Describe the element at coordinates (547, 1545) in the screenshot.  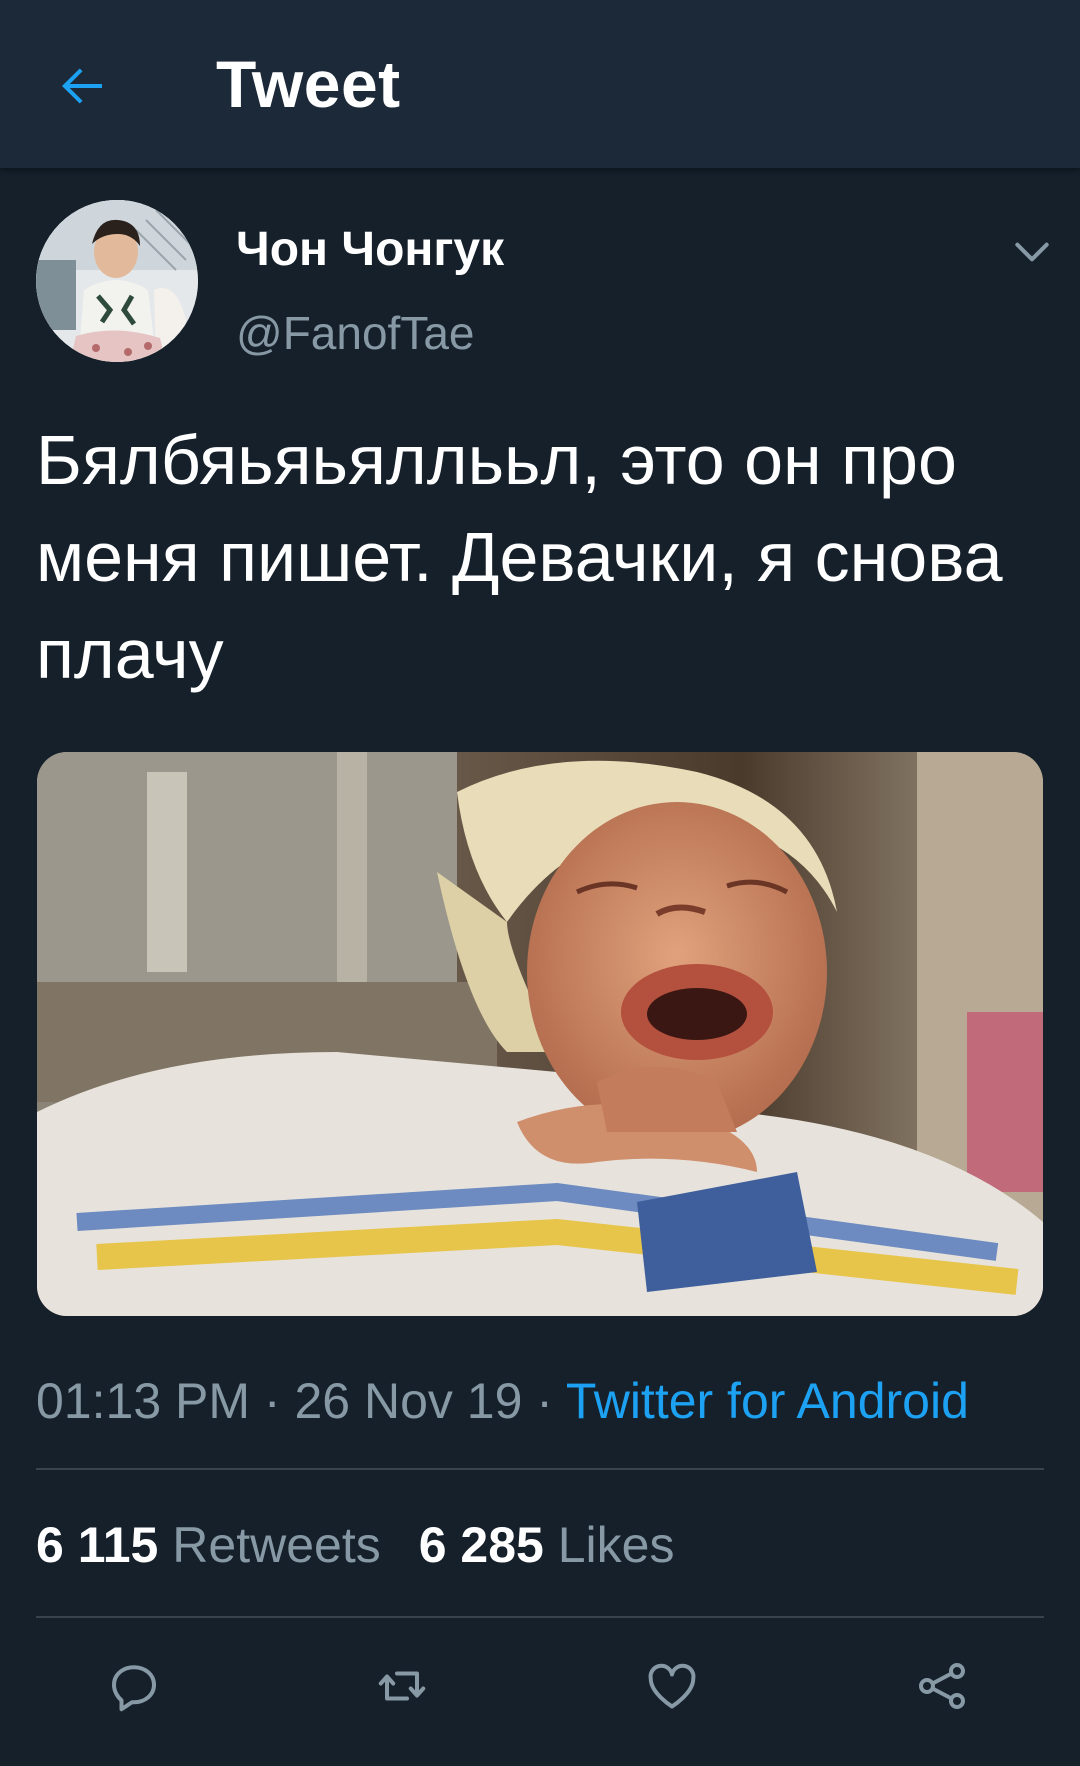
I see `likes-stat: 6 285 Likes` at that location.